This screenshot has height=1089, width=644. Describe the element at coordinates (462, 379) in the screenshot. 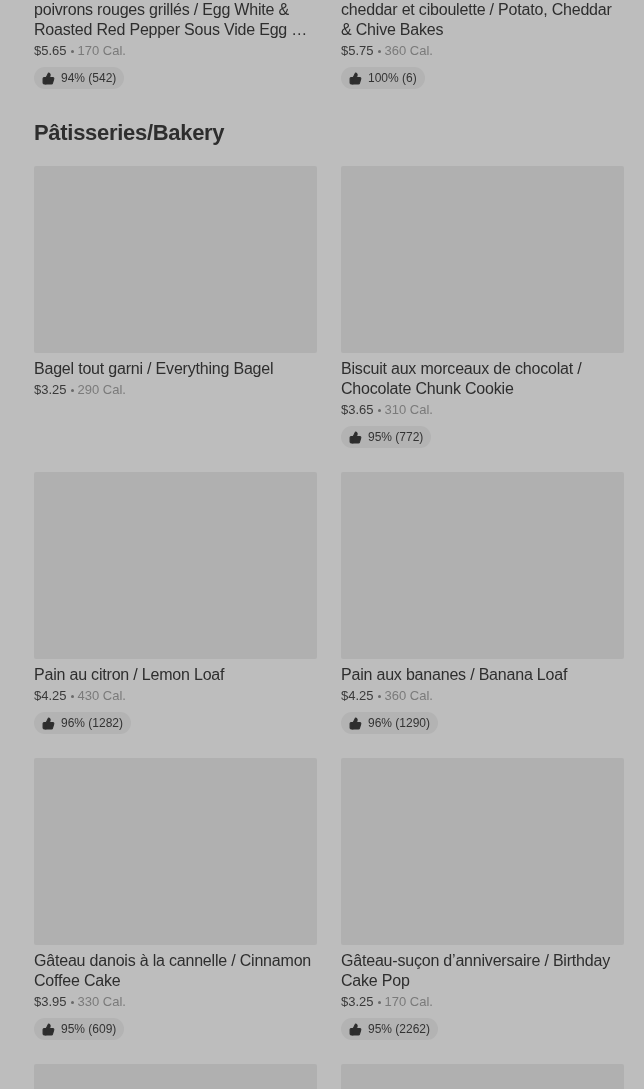

I see `item-title: Biscuit aux morceaux de chocolat / Chocolate Chunk Cookie` at that location.